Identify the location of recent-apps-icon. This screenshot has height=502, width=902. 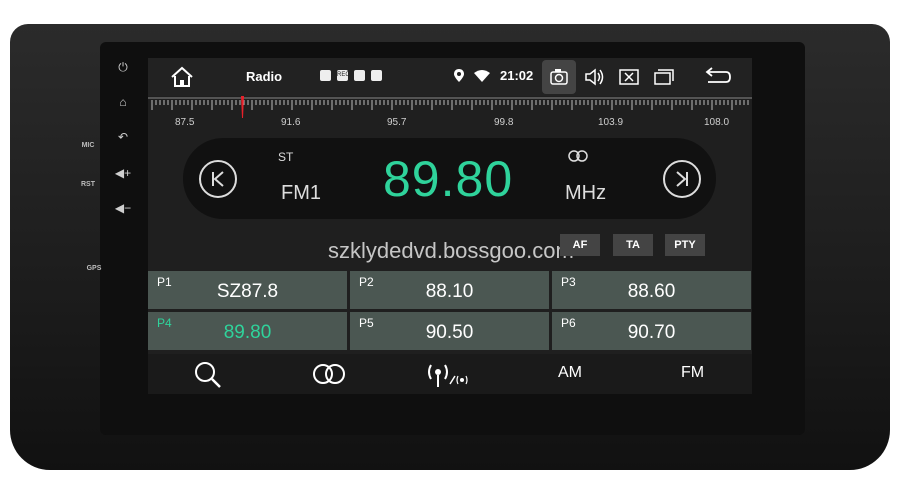
(664, 77).